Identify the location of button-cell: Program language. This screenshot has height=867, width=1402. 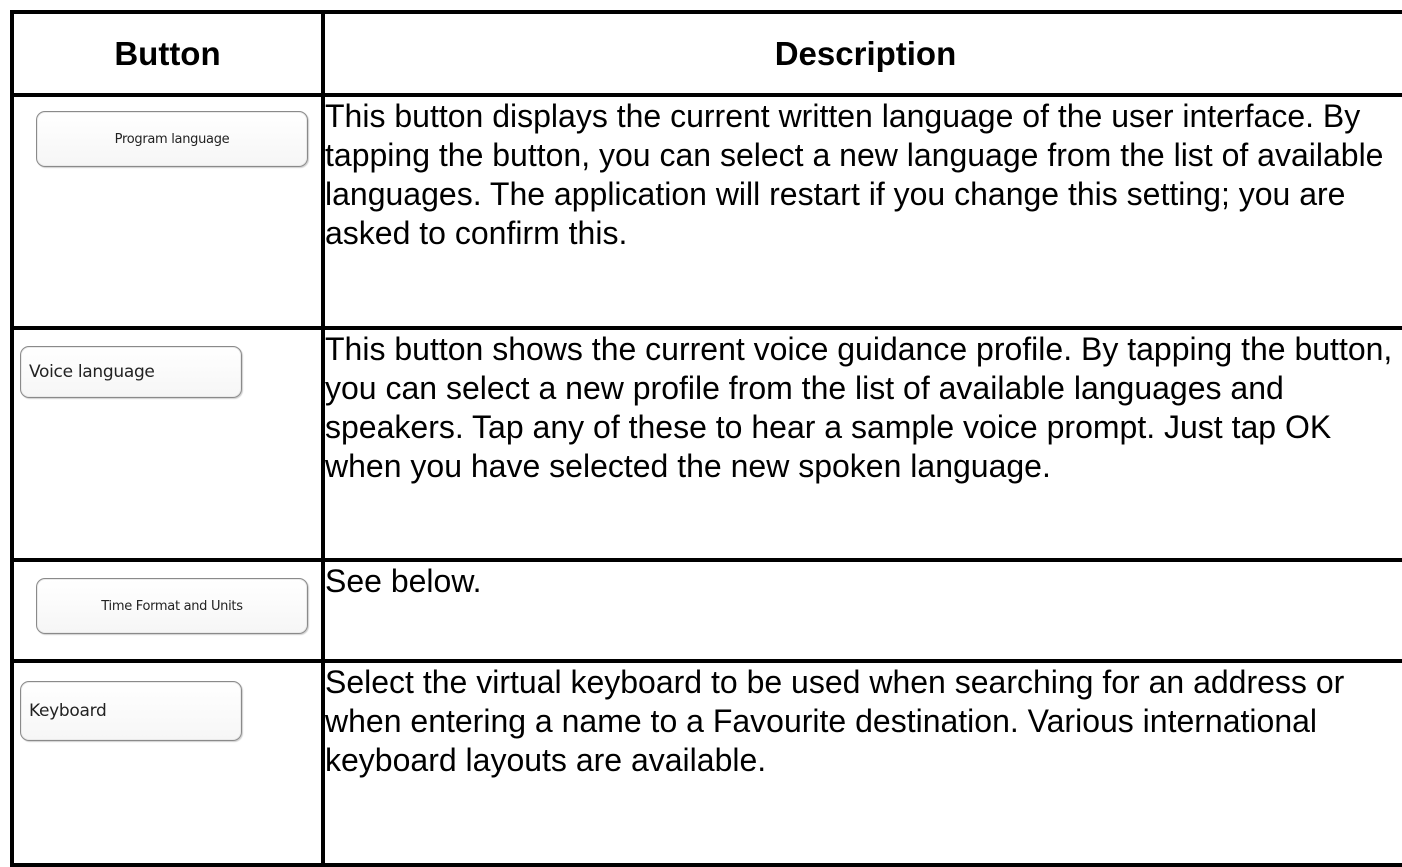
(167, 211).